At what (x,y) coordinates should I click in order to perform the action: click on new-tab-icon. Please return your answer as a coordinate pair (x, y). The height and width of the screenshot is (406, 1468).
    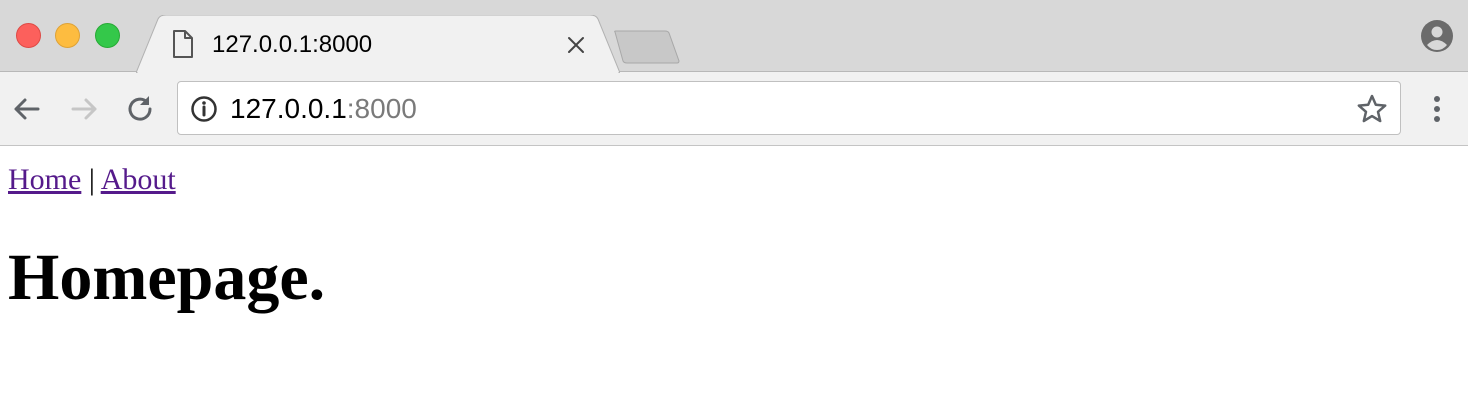
    Looking at the image, I should click on (648, 47).